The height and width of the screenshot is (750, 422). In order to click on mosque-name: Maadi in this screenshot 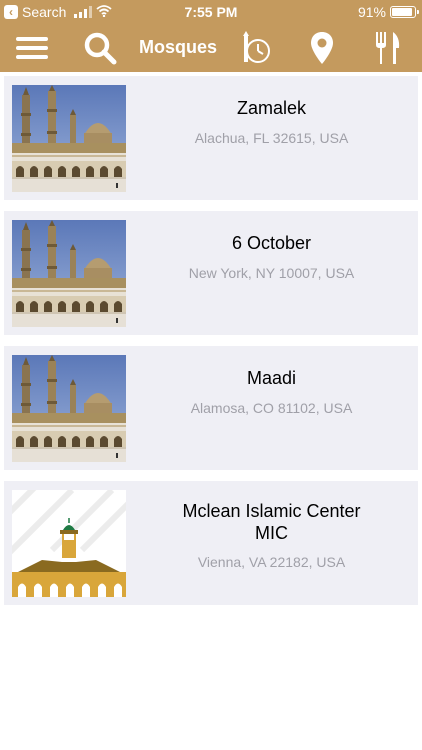, I will do `click(271, 378)`.